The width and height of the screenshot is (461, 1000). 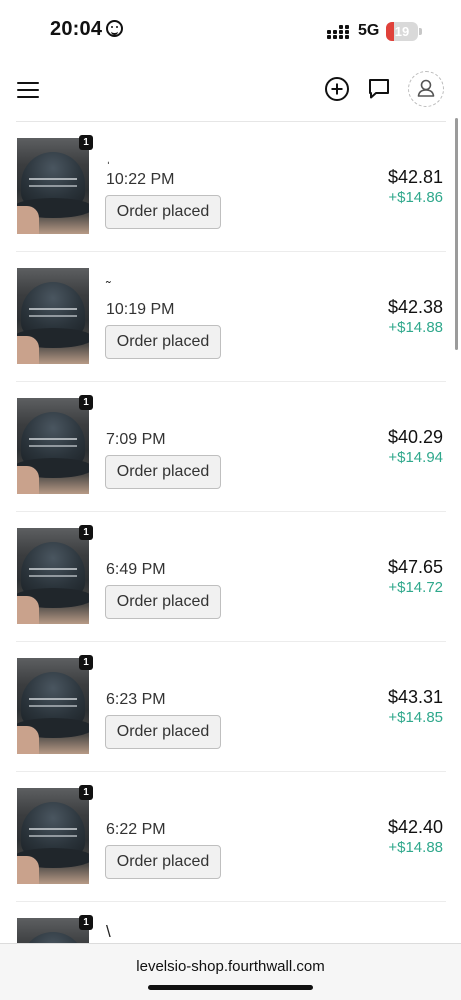 I want to click on order-time: 10:22 PM, so click(x=140, y=179).